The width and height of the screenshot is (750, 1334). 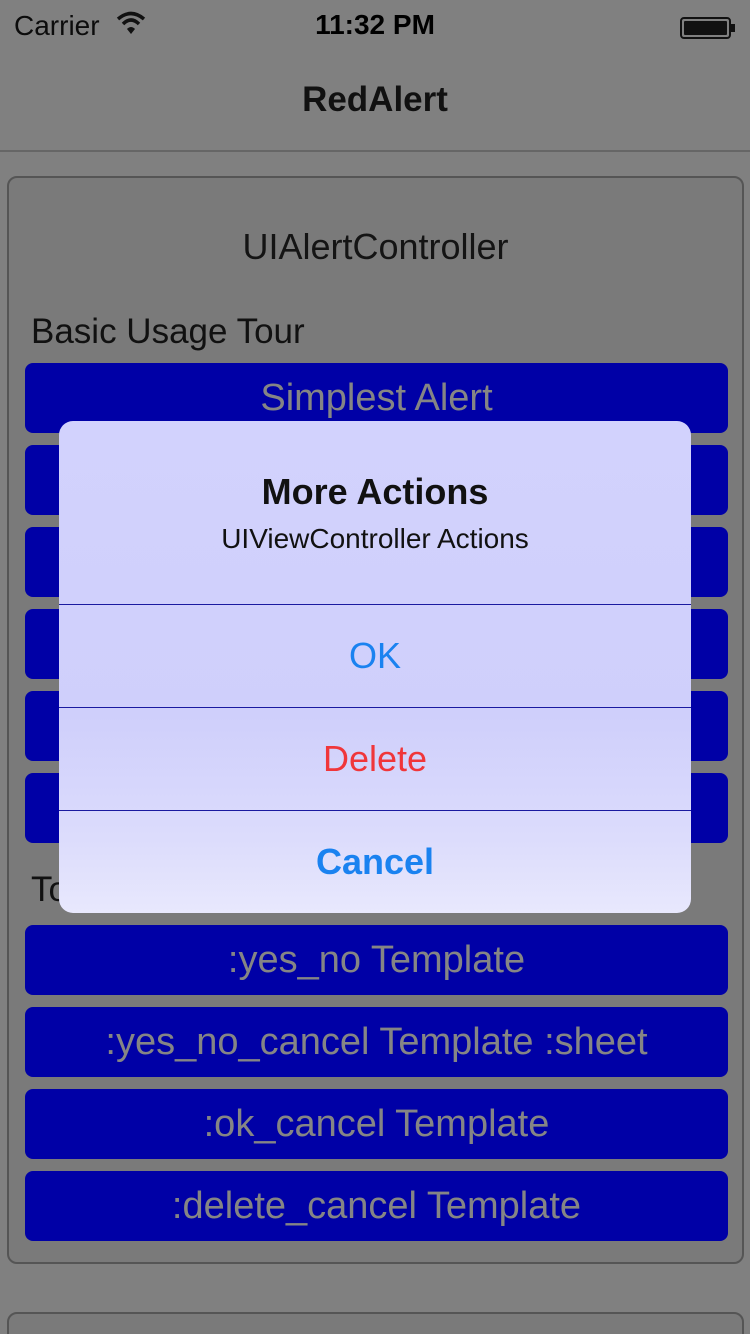 I want to click on alert-message: UIViewController Actions, so click(x=375, y=538).